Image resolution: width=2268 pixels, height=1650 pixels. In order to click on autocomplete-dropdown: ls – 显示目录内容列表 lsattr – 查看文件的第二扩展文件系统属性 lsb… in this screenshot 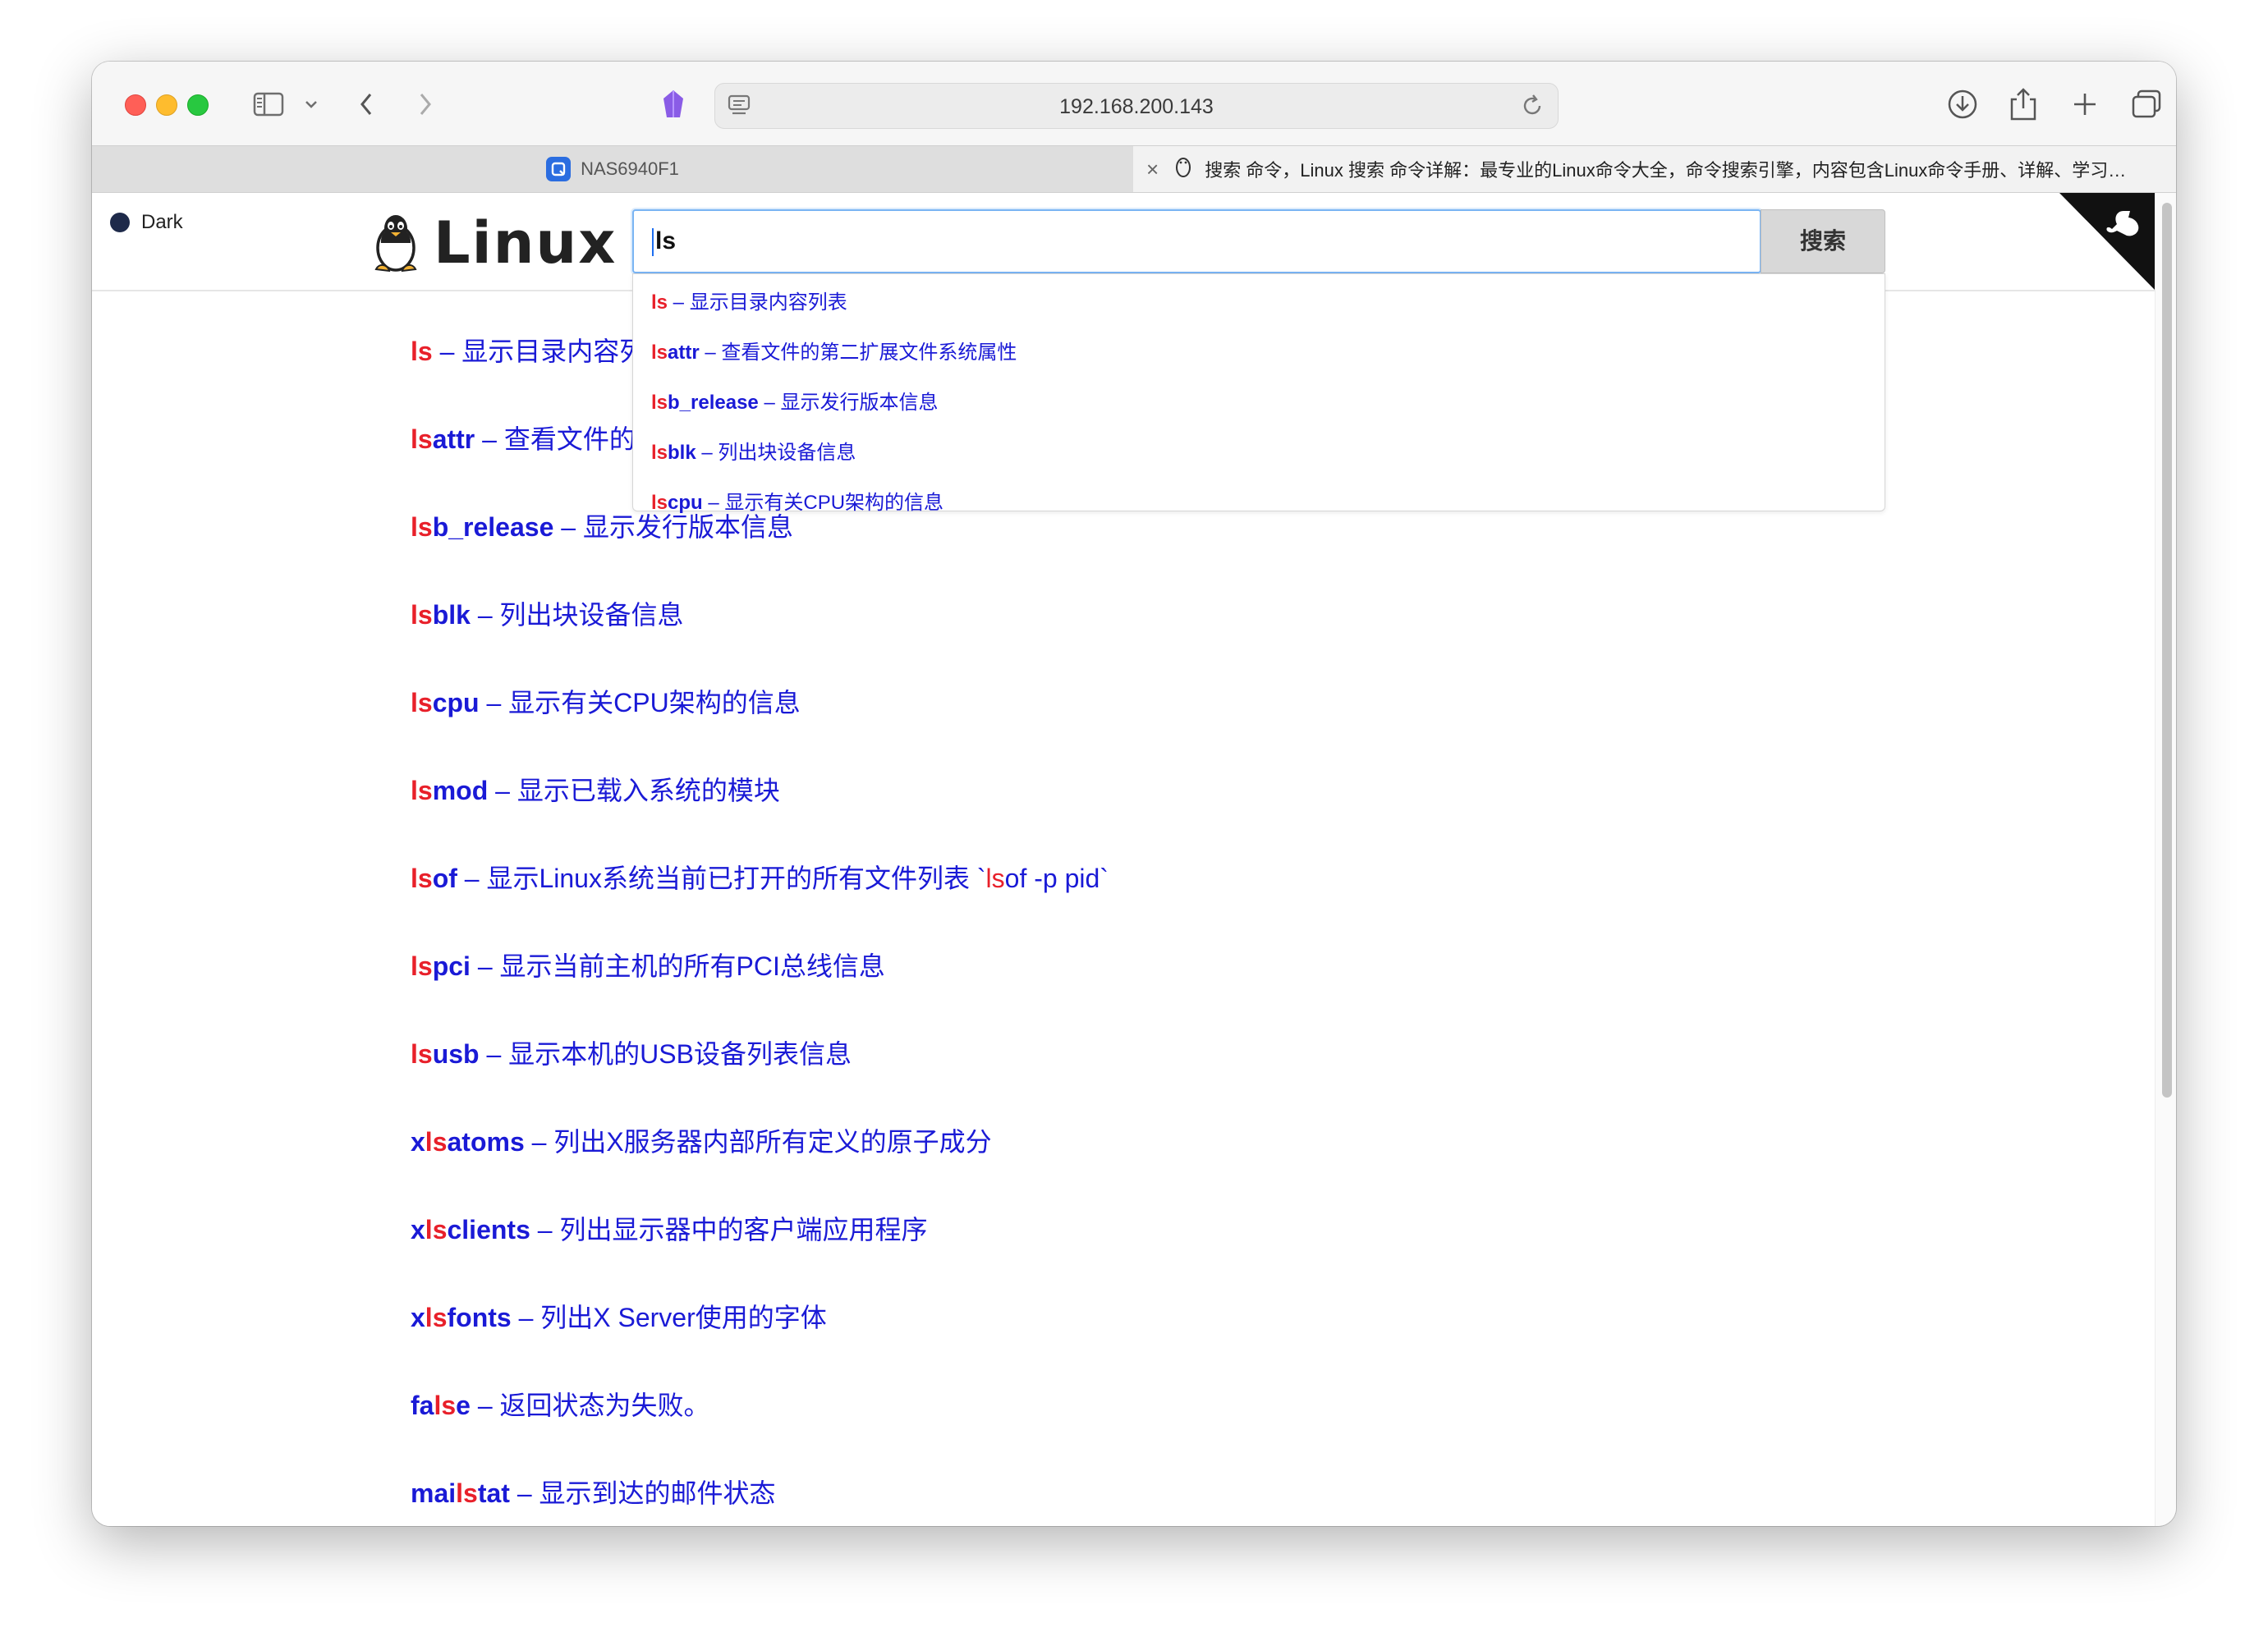, I will do `click(1258, 394)`.